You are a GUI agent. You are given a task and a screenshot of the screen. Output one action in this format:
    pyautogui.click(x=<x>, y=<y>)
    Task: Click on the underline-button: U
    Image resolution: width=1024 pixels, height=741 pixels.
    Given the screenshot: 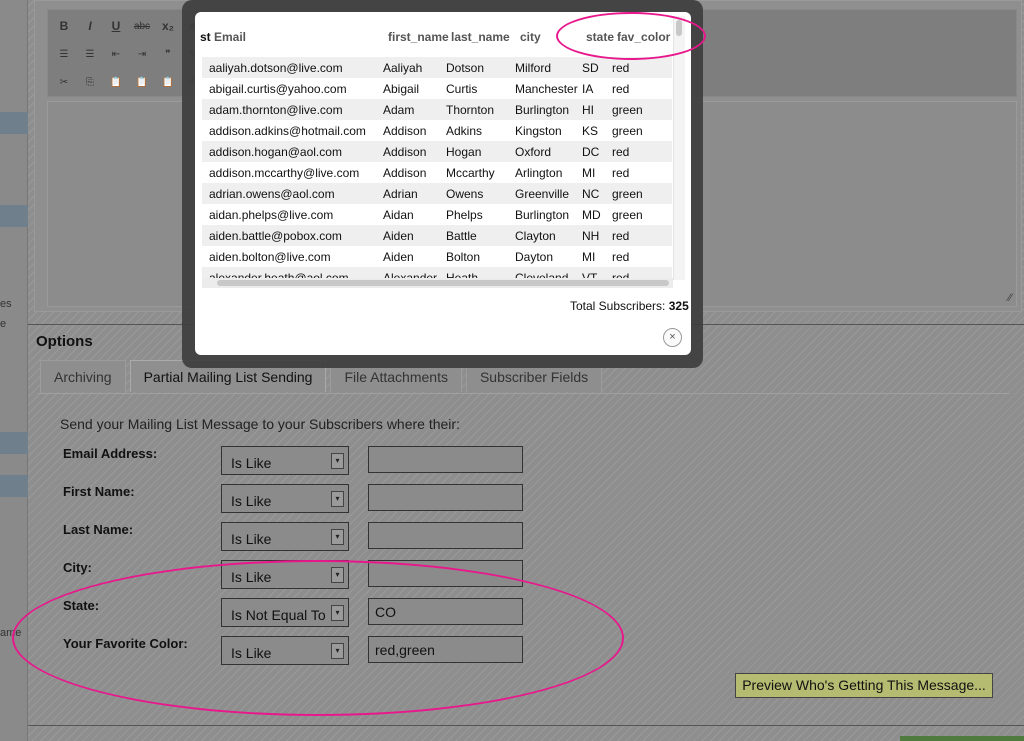 What is the action you would take?
    pyautogui.click(x=116, y=26)
    